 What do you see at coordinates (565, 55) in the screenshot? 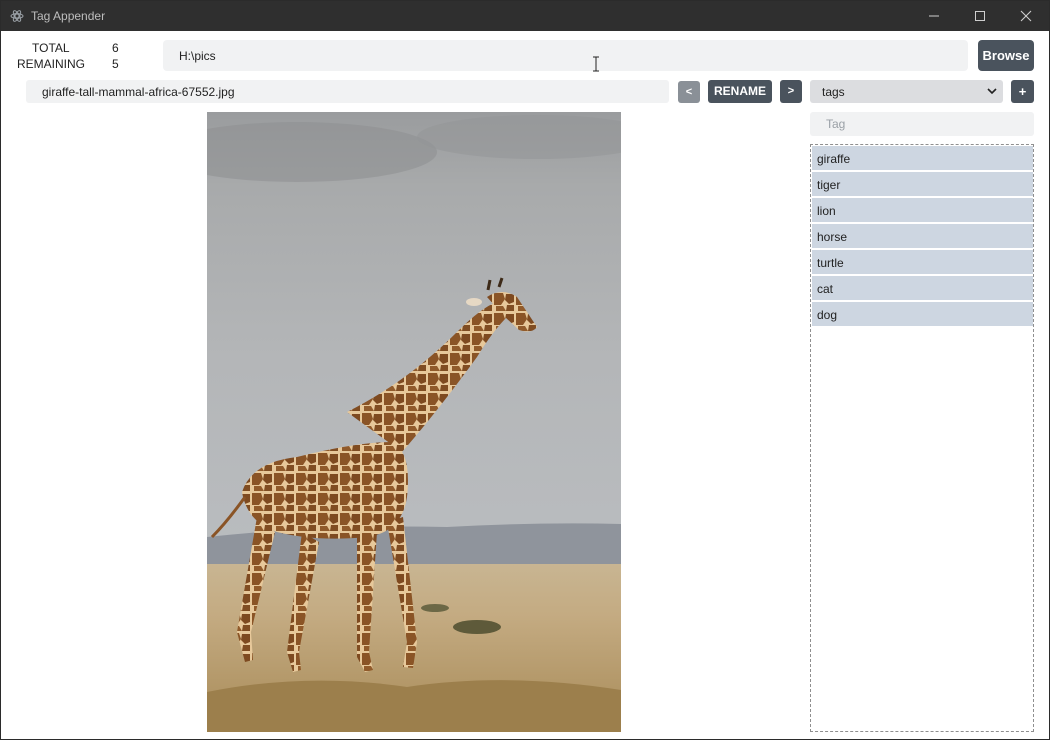
I see `folder-path-input: H:\pics` at bounding box center [565, 55].